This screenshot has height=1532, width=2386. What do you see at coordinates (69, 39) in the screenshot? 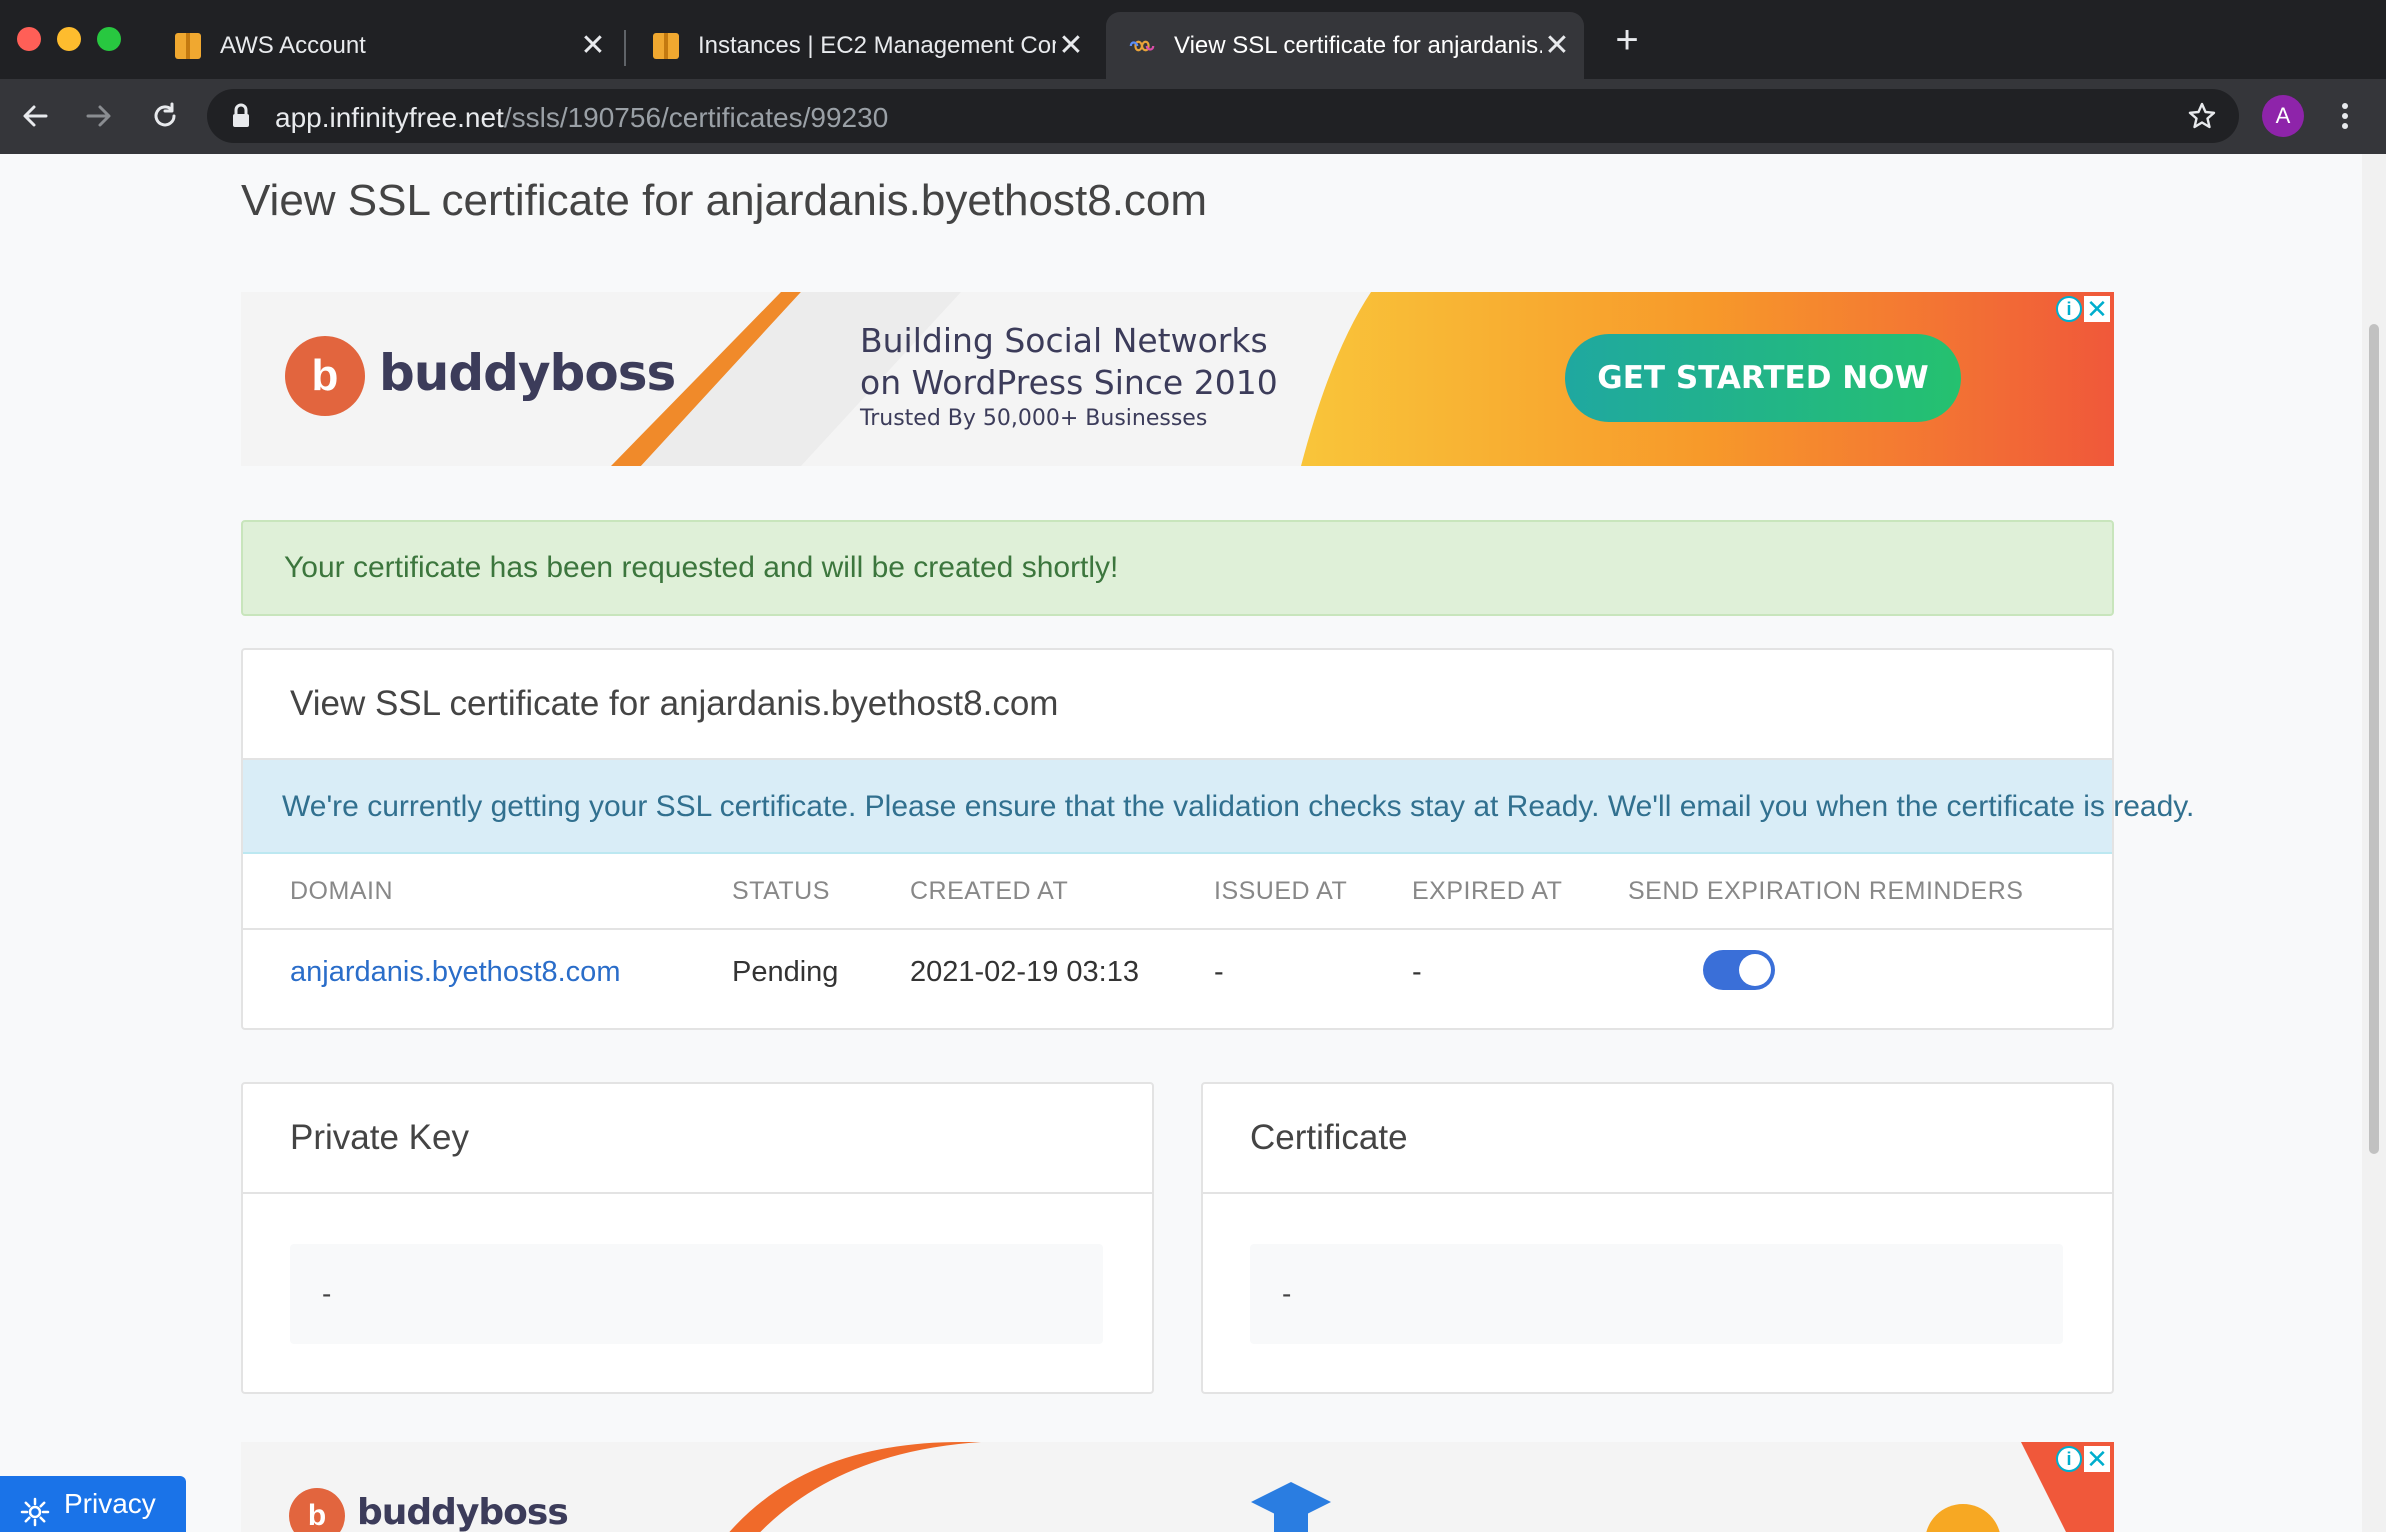
I see `window-minimize-button` at bounding box center [69, 39].